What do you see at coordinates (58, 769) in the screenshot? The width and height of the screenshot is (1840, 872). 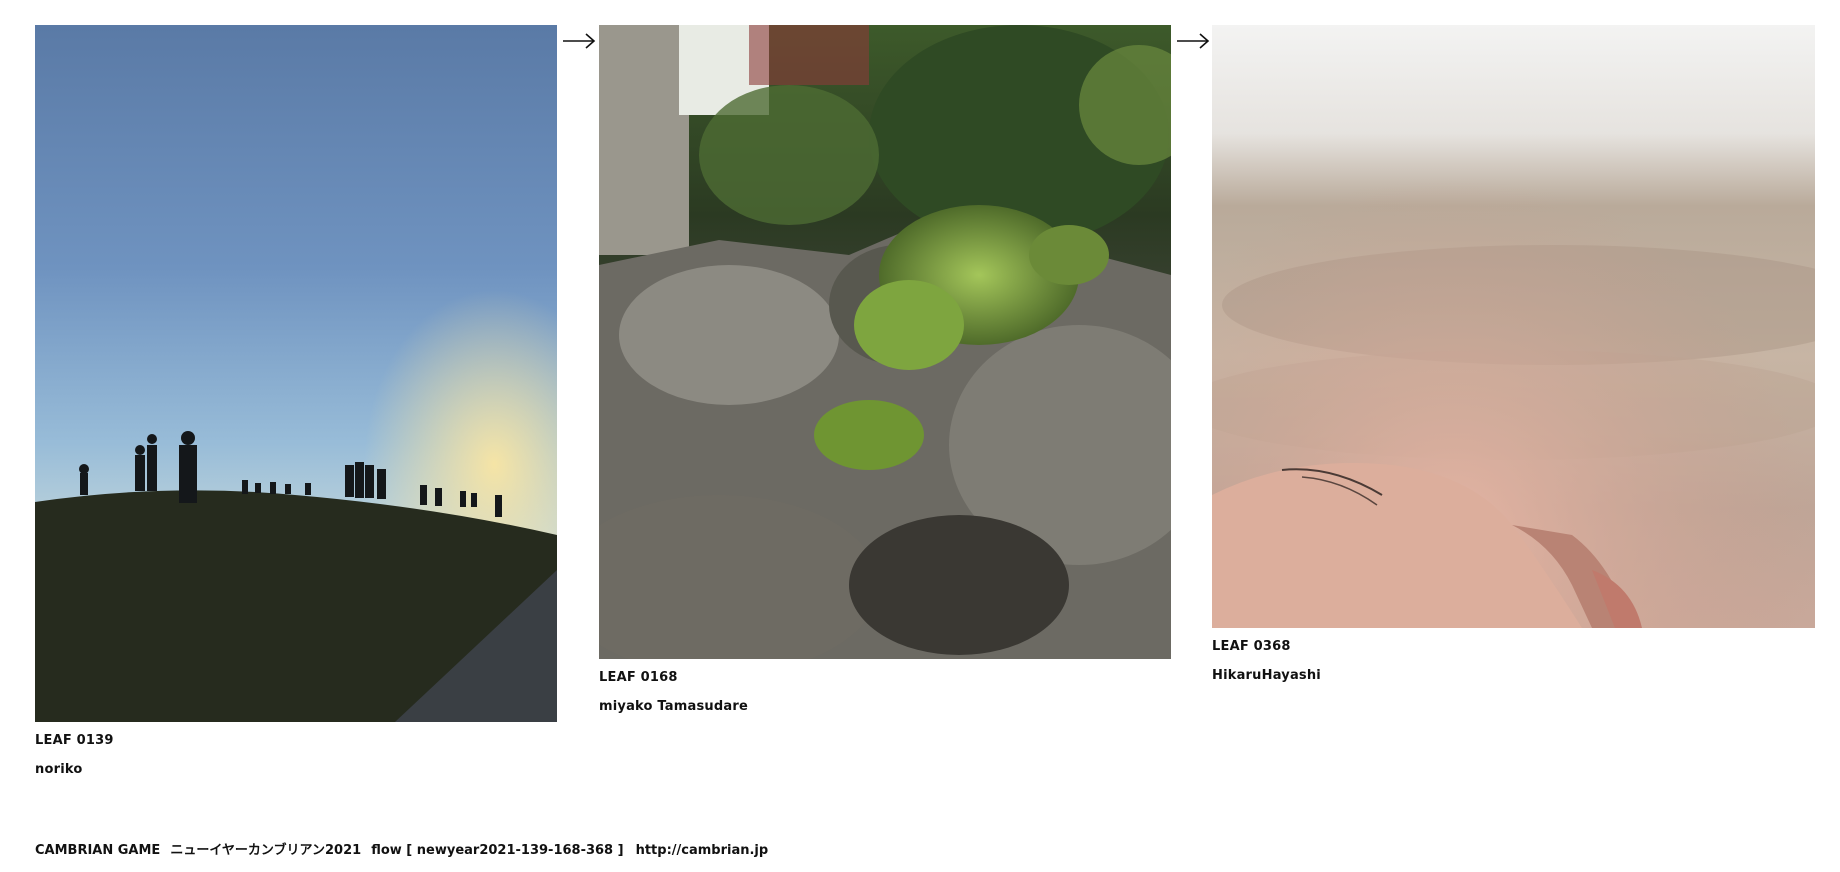 I see `leaf-author: noriko` at bounding box center [58, 769].